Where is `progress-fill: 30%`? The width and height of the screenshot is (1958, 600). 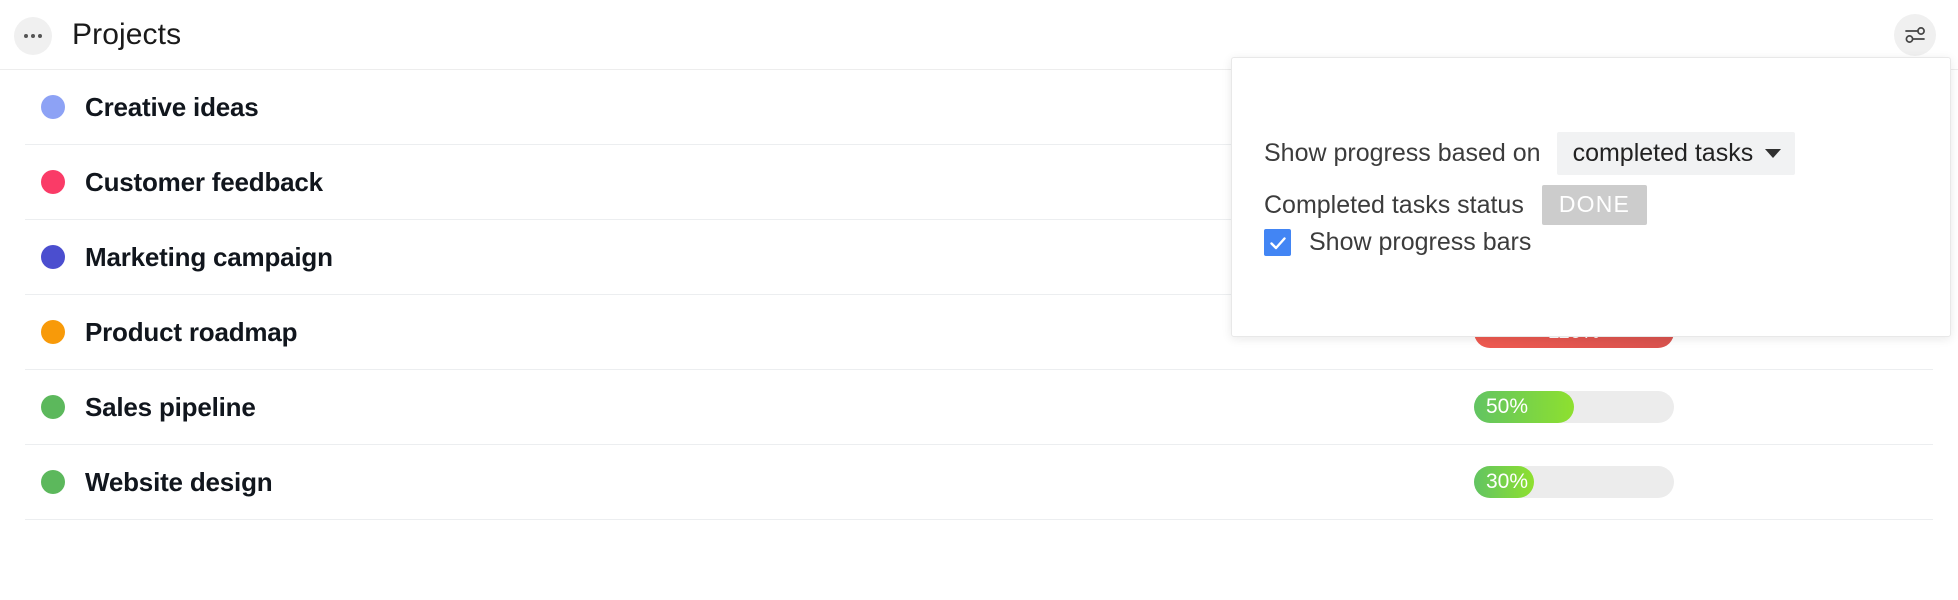
progress-fill: 30% is located at coordinates (1504, 482).